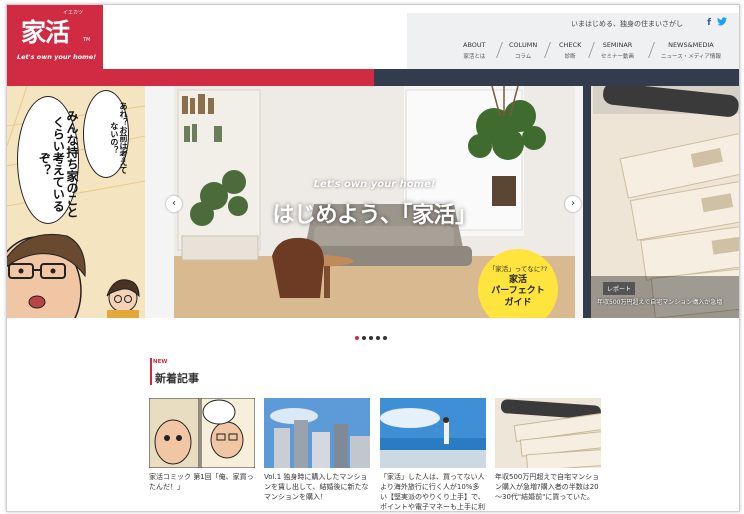 The width and height of the screenshot is (744, 514). Describe the element at coordinates (660, 302) in the screenshot. I see `report-caption: 年収500万円超えで自宅マンション購入が急増` at that location.